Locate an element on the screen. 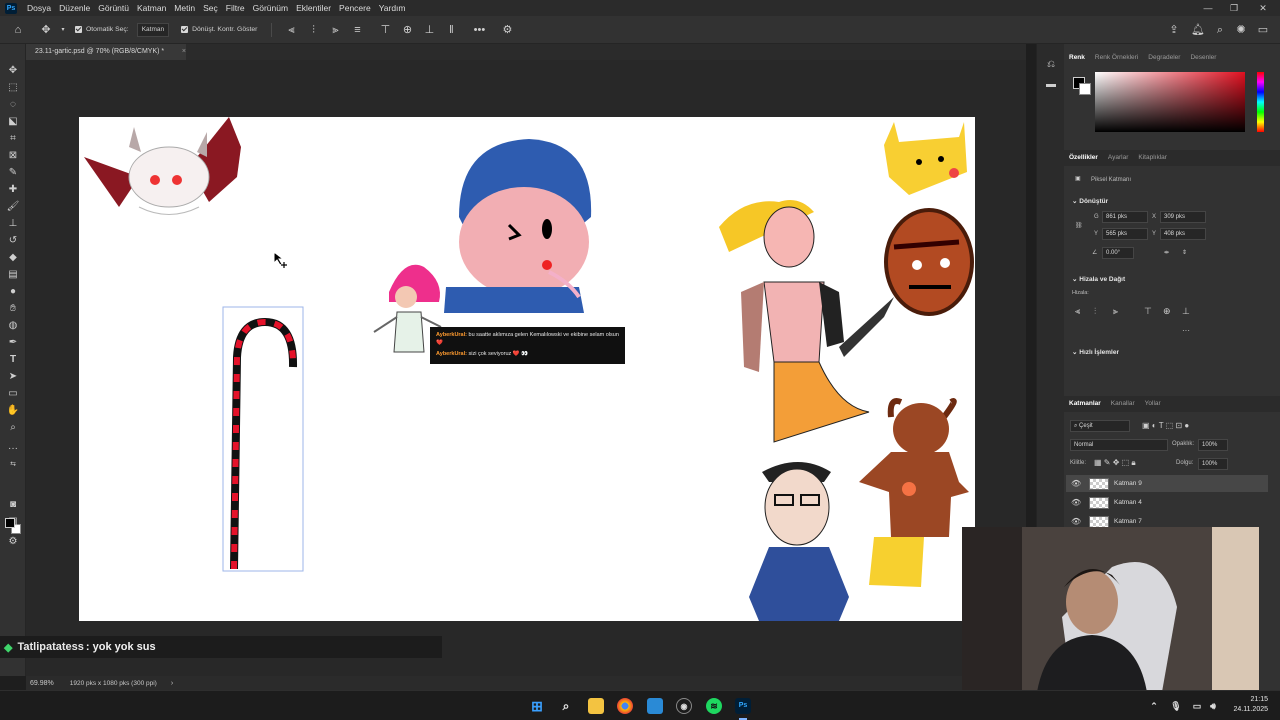  menu-yardim: Yardım is located at coordinates (392, 8).